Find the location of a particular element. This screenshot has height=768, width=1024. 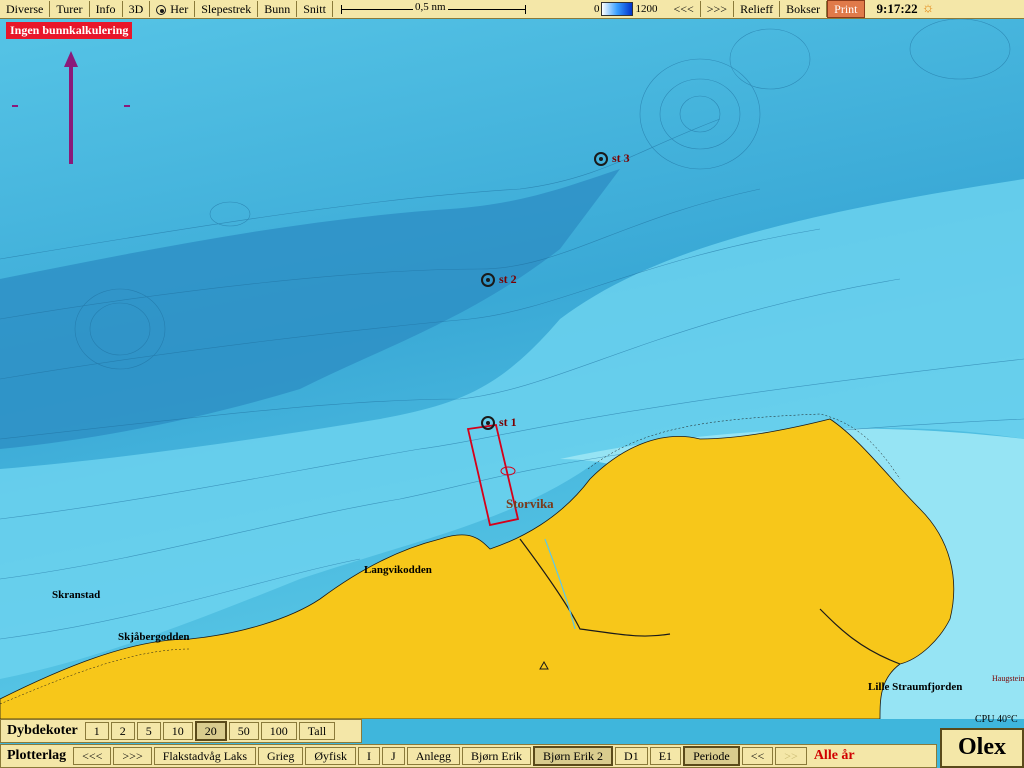

scale-label: 0,5 nm is located at coordinates (430, 7).